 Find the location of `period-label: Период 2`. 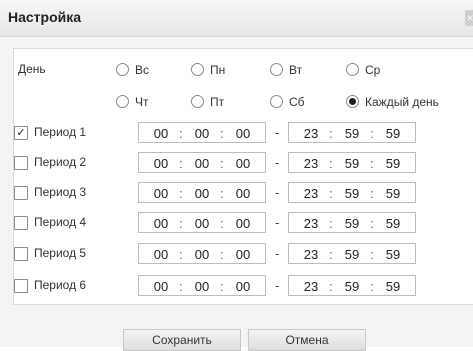

period-label: Период 2 is located at coordinates (60, 162).